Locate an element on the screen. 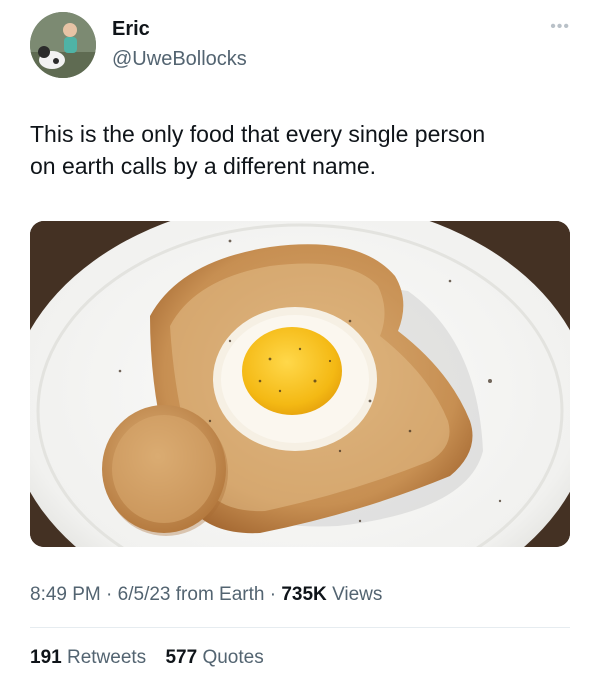 The image size is (600, 687). divider is located at coordinates (300, 627).